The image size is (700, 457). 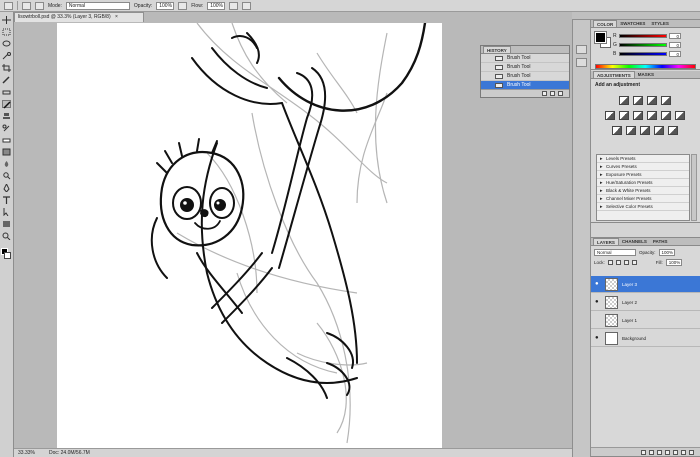 I want to click on layer-row: Layer 1, so click(x=645, y=320).